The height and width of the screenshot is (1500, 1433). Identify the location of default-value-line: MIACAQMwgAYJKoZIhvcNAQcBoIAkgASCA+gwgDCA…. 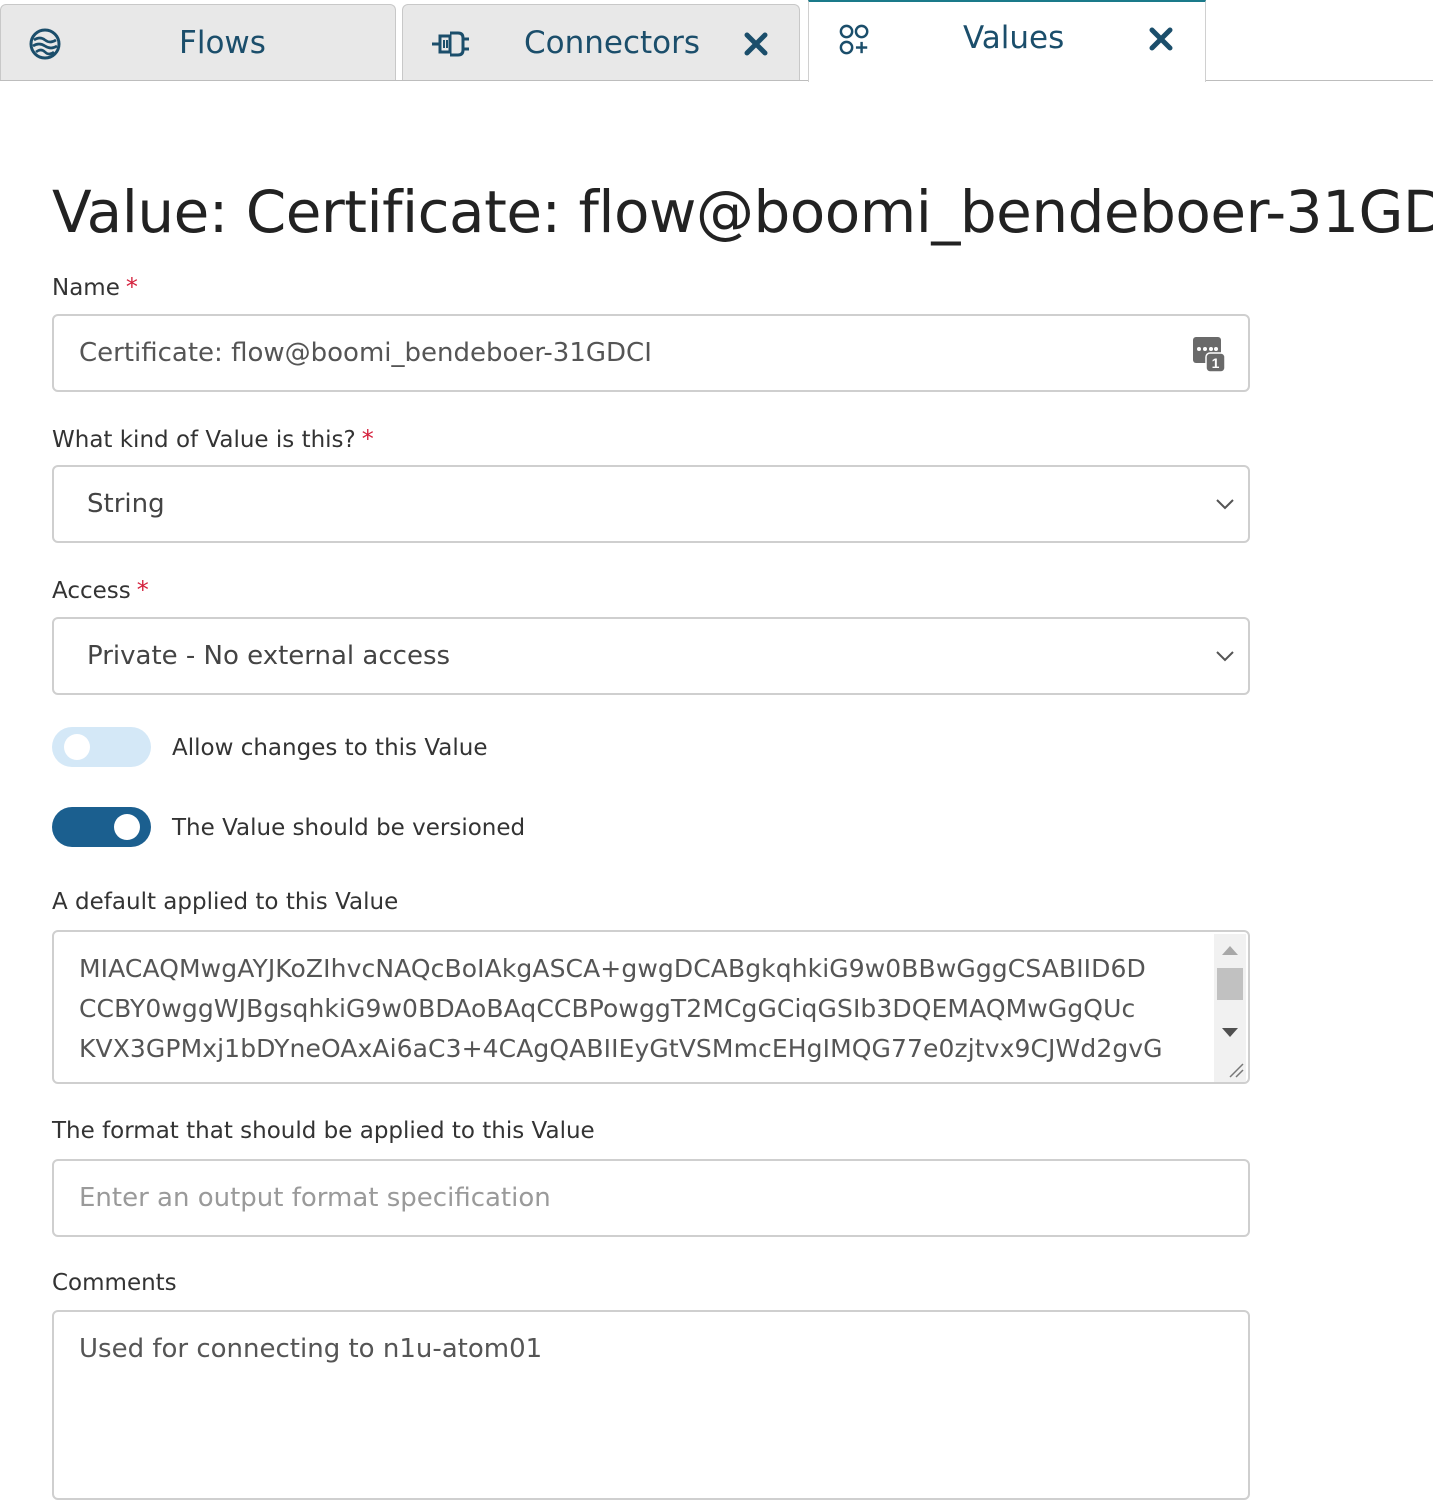
(612, 968).